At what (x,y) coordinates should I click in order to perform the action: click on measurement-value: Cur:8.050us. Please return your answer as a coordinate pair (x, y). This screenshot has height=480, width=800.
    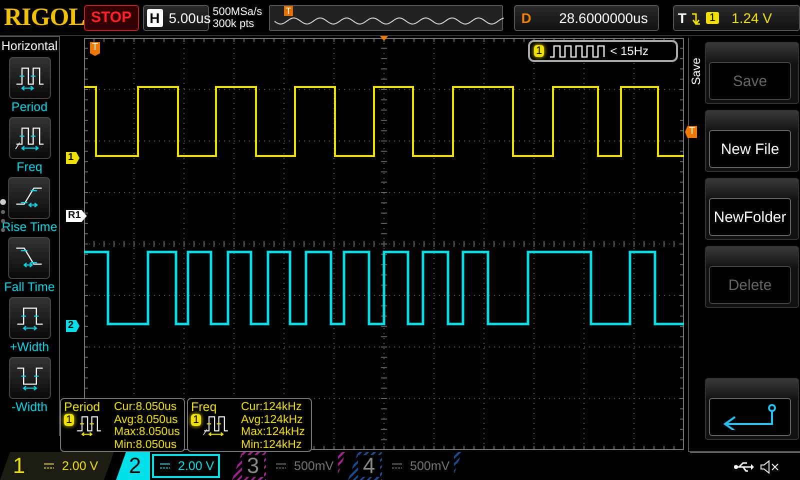
    Looking at the image, I should click on (146, 407).